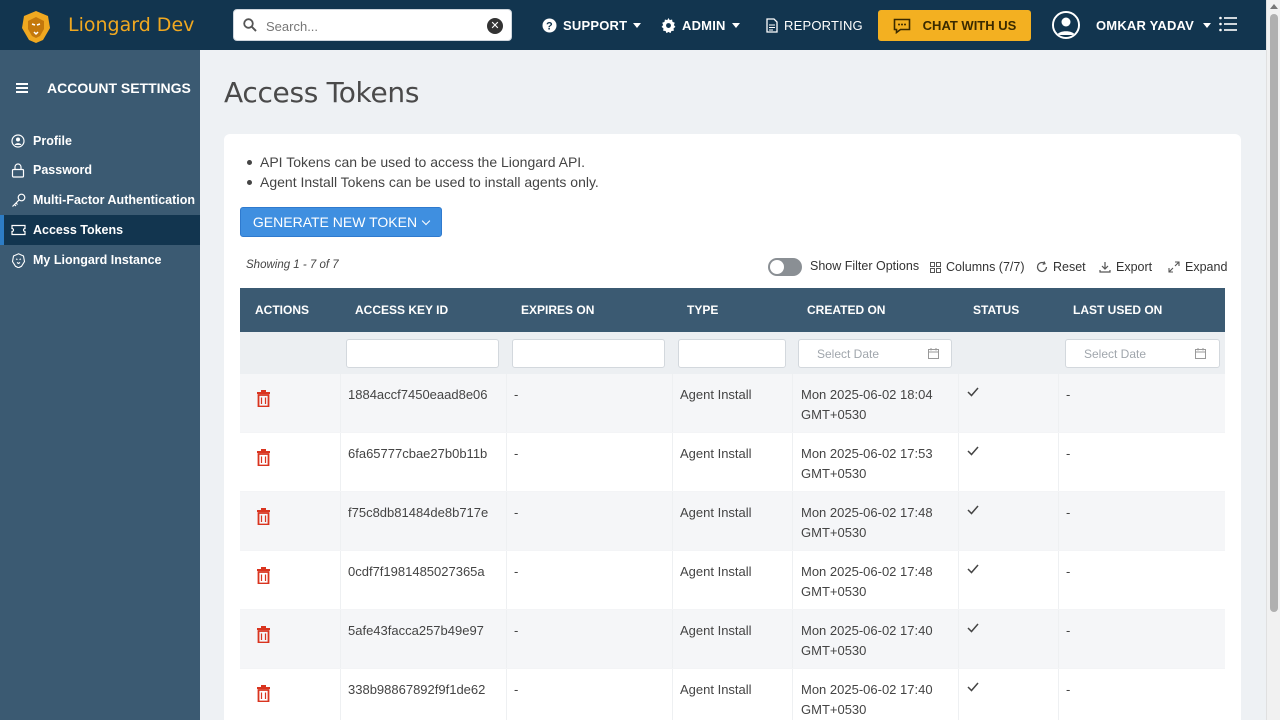  Describe the element at coordinates (1008, 310) in the screenshot. I see `column-header-status: STATUS` at that location.